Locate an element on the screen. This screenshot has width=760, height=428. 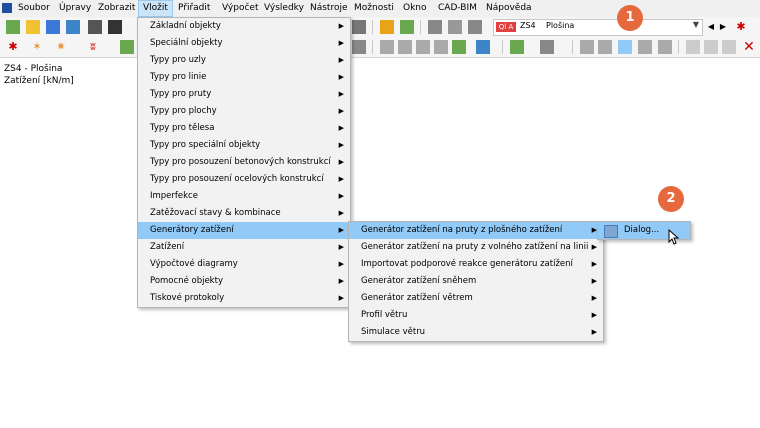
member-icon is located at coordinates (359, 47).